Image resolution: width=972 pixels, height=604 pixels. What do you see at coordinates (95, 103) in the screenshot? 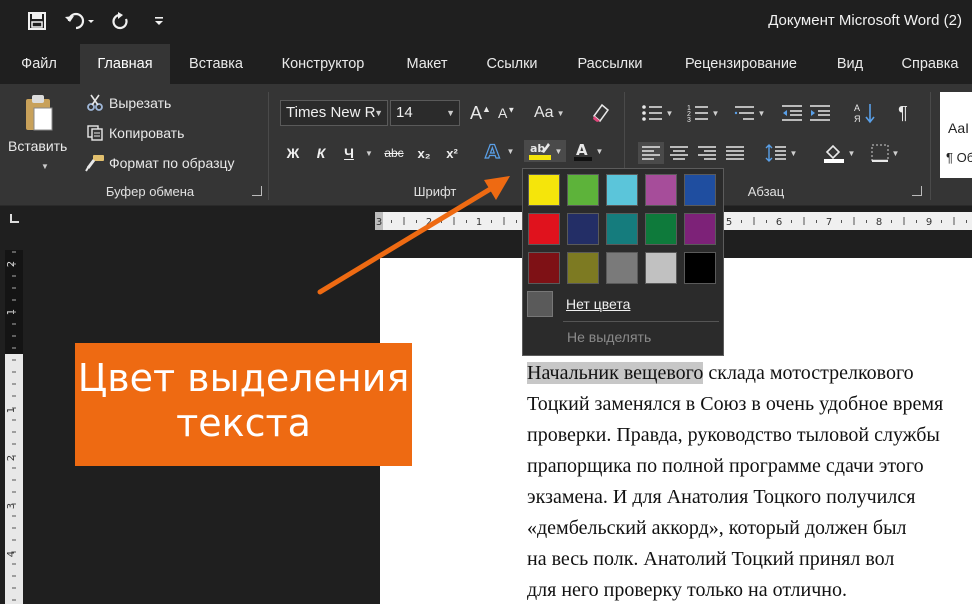
I see `scissors-icon` at bounding box center [95, 103].